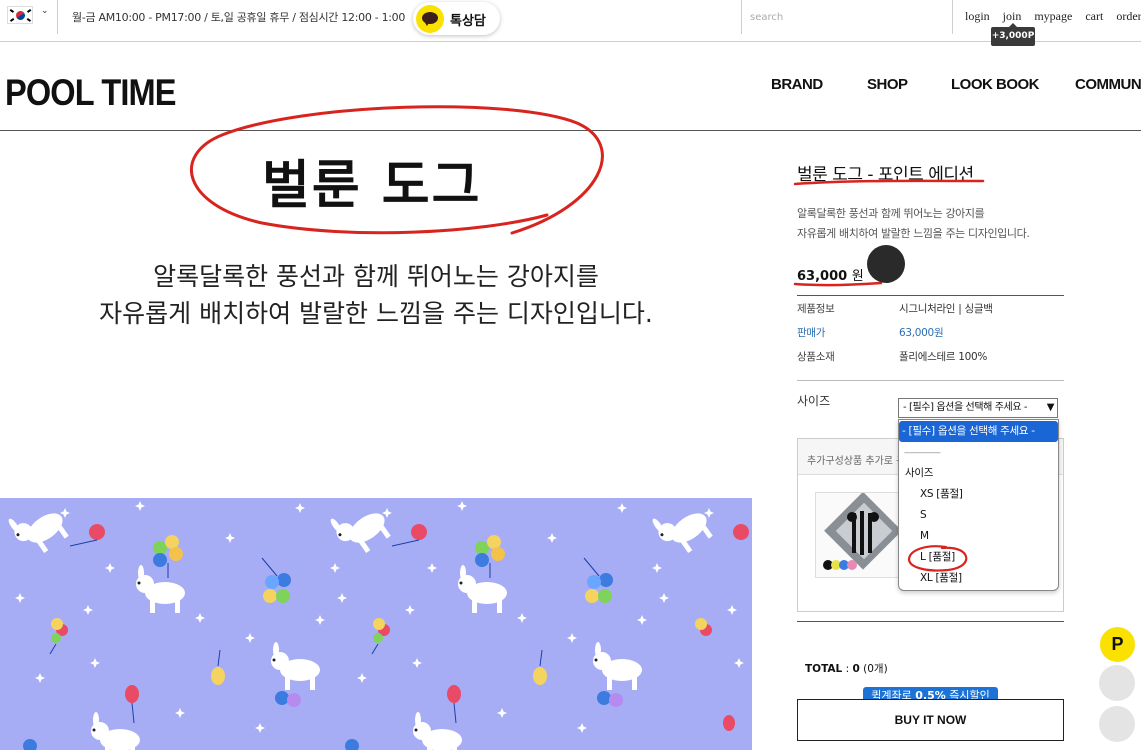  Describe the element at coordinates (995, 84) in the screenshot. I see `nav-lookbook: LOOK BOOK` at that location.